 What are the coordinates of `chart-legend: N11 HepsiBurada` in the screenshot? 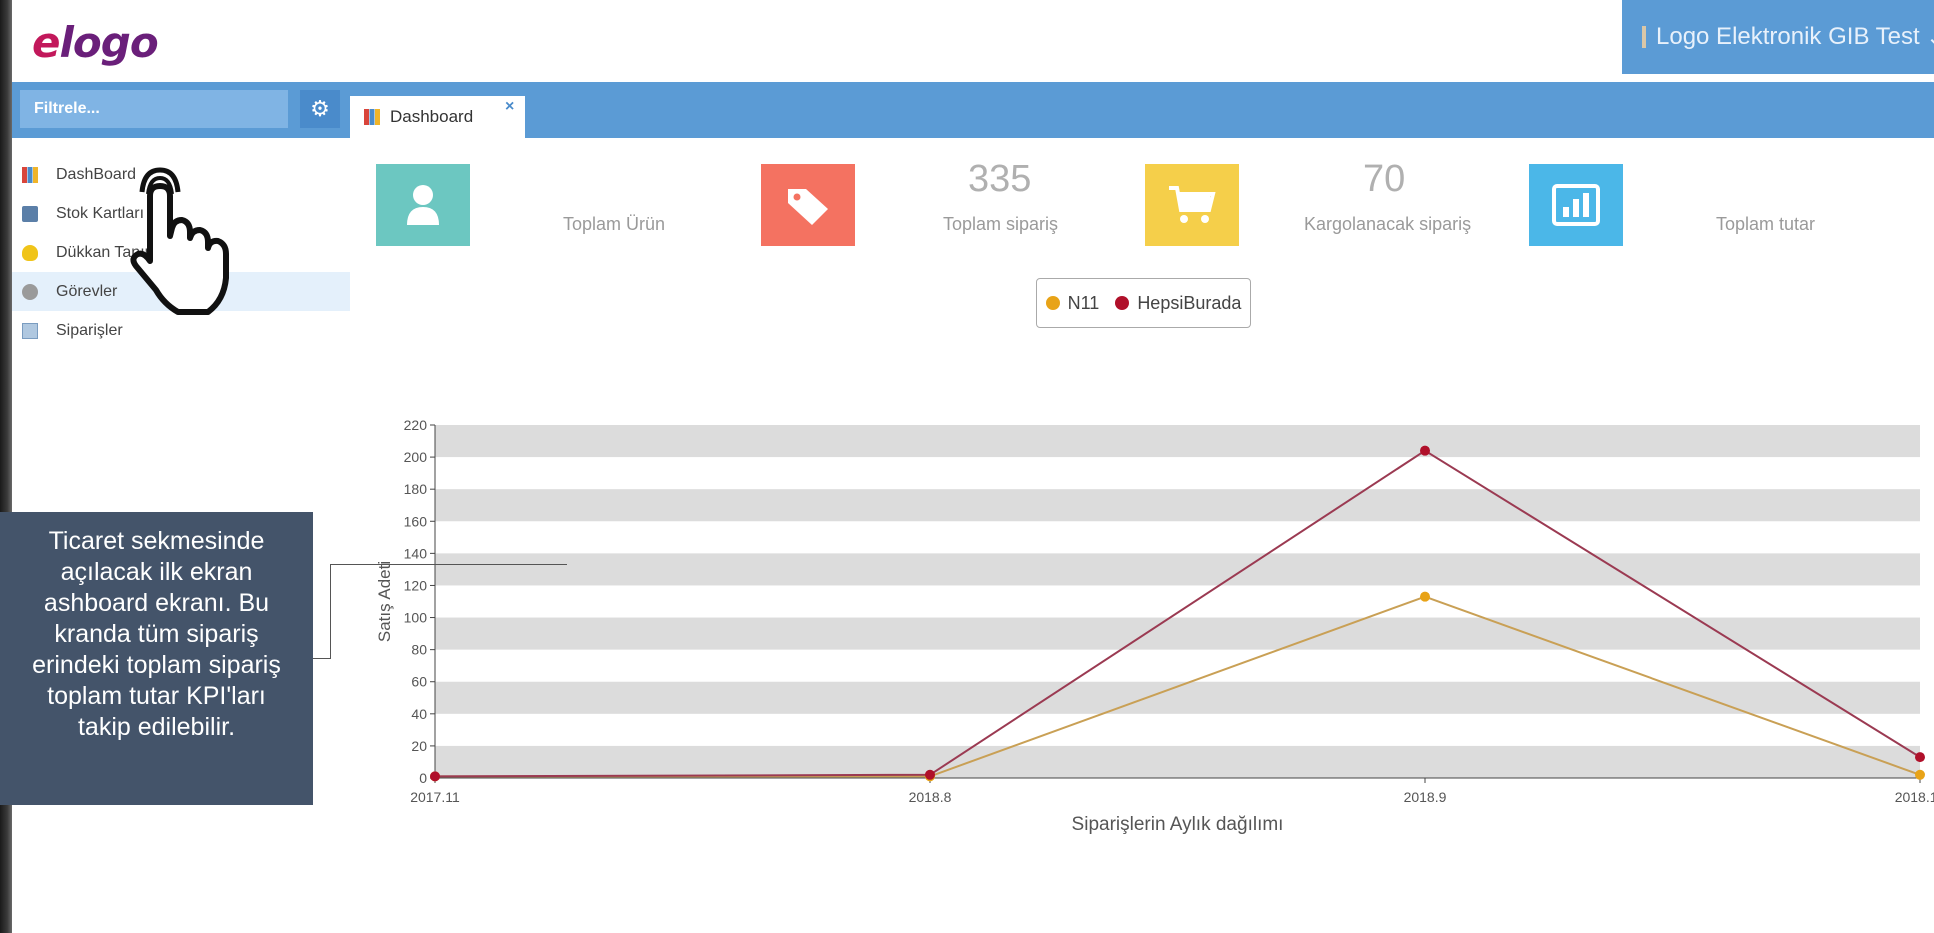 It's located at (1143, 303).